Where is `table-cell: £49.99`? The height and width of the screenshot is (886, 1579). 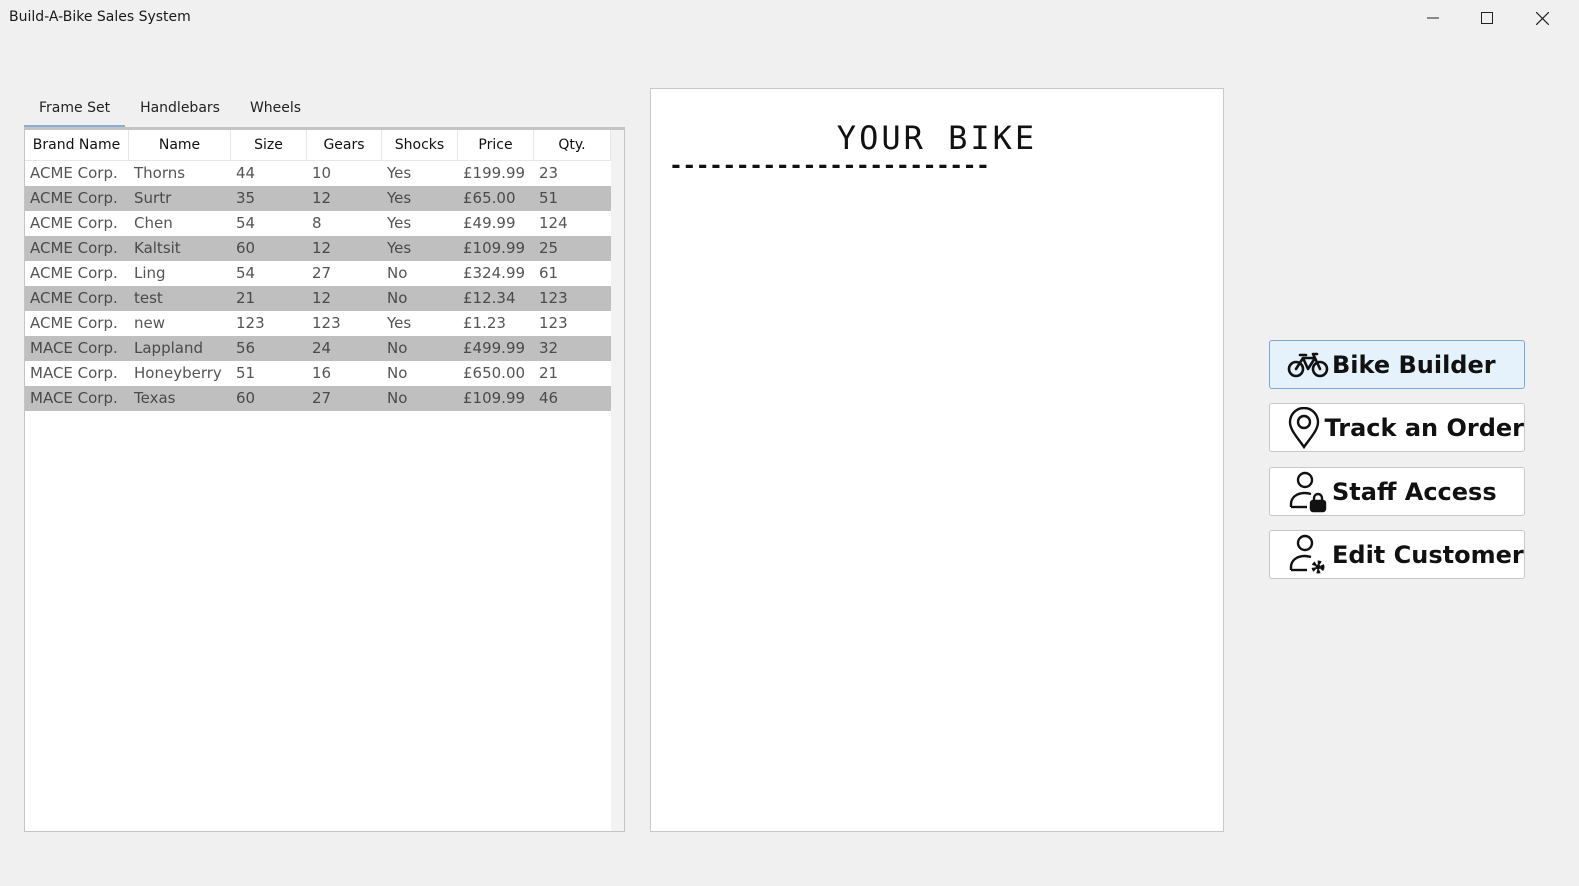
table-cell: £49.99 is located at coordinates (489, 223).